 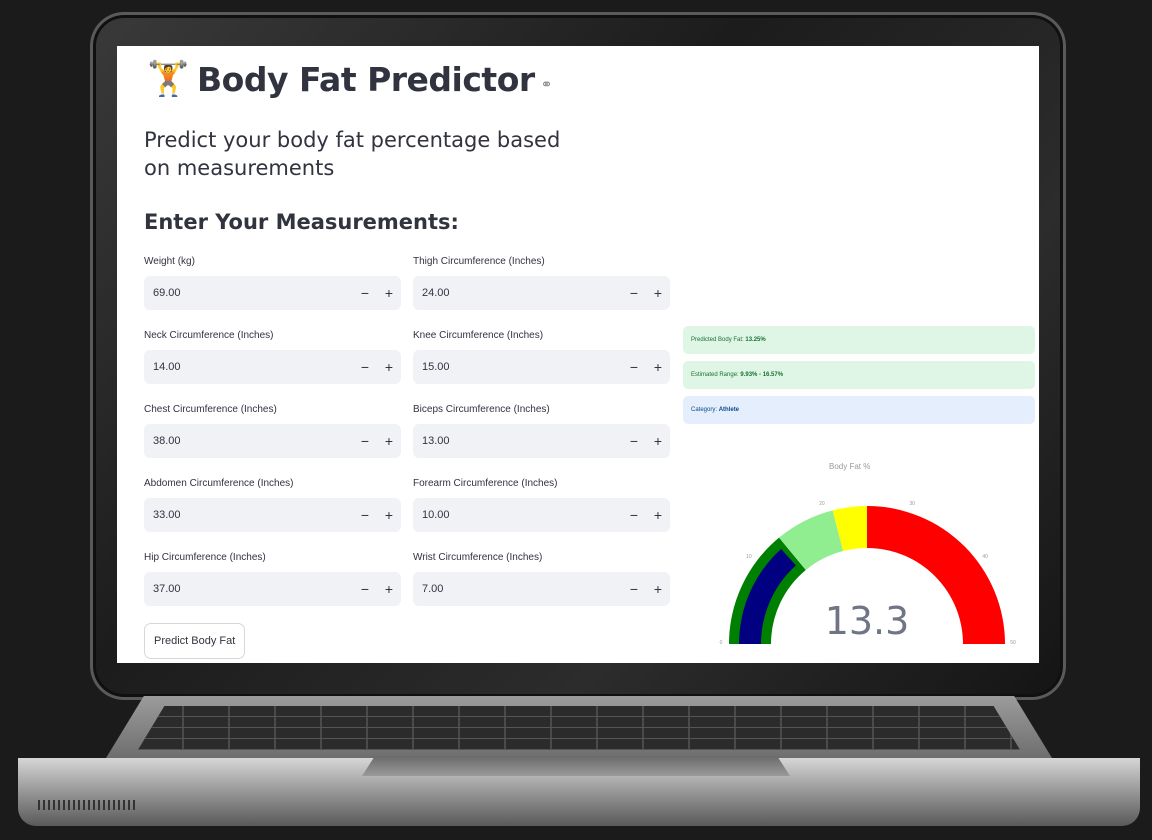 I want to click on keyboard-rows, so click(x=579, y=728).